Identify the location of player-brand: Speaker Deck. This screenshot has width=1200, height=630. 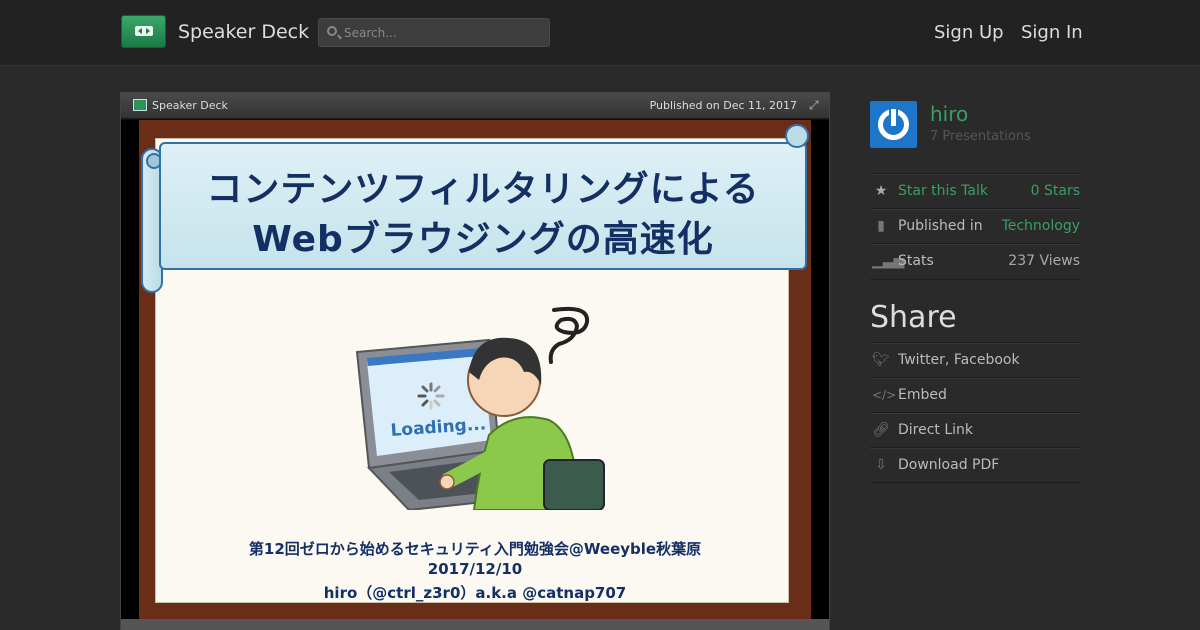
(190, 105).